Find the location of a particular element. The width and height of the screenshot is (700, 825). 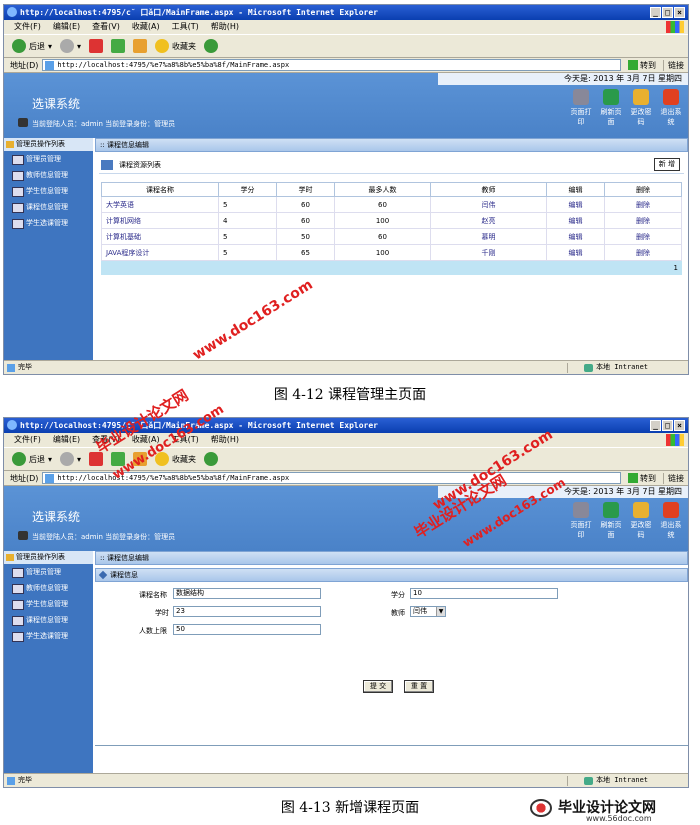

limit-input: 50 is located at coordinates (247, 629).